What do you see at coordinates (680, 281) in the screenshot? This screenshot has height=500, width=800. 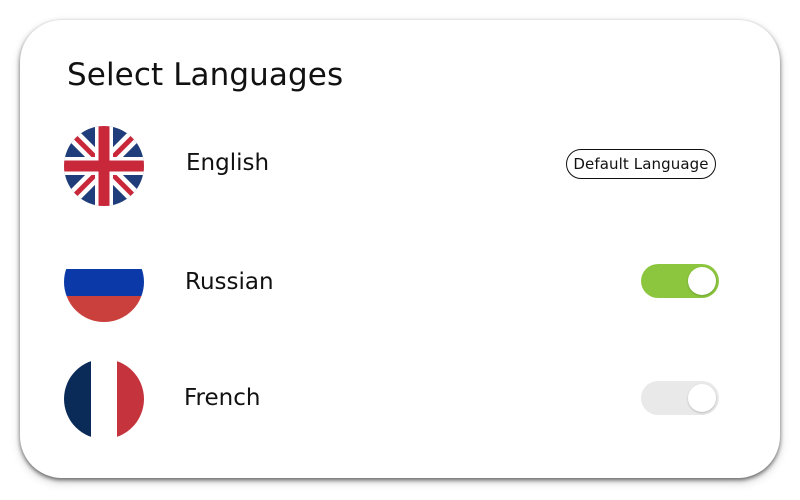 I see `russian-toggle` at bounding box center [680, 281].